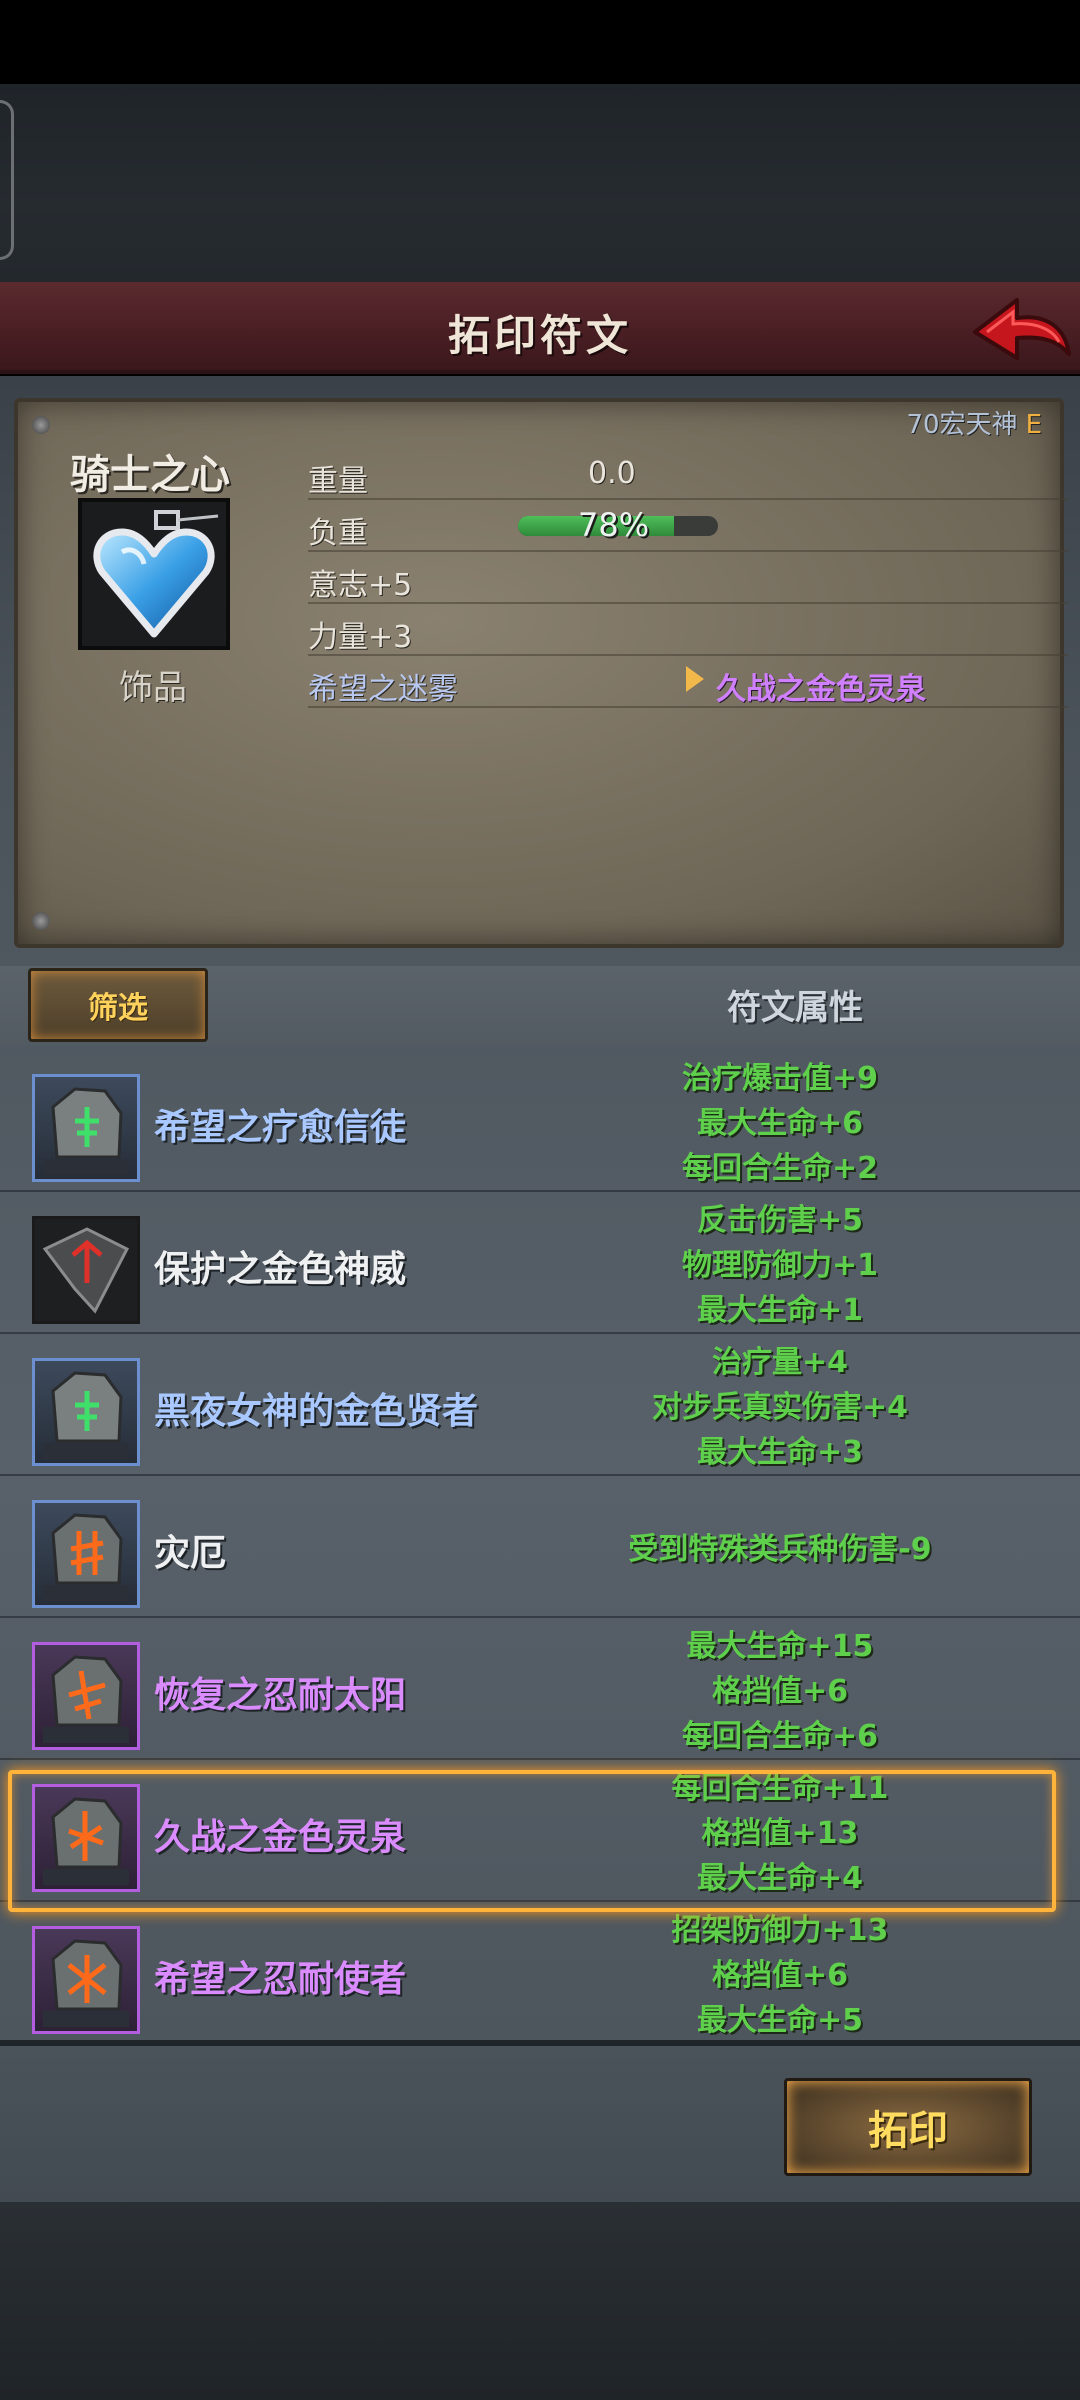  I want to click on stat-label: 力量+3, so click(360, 637).